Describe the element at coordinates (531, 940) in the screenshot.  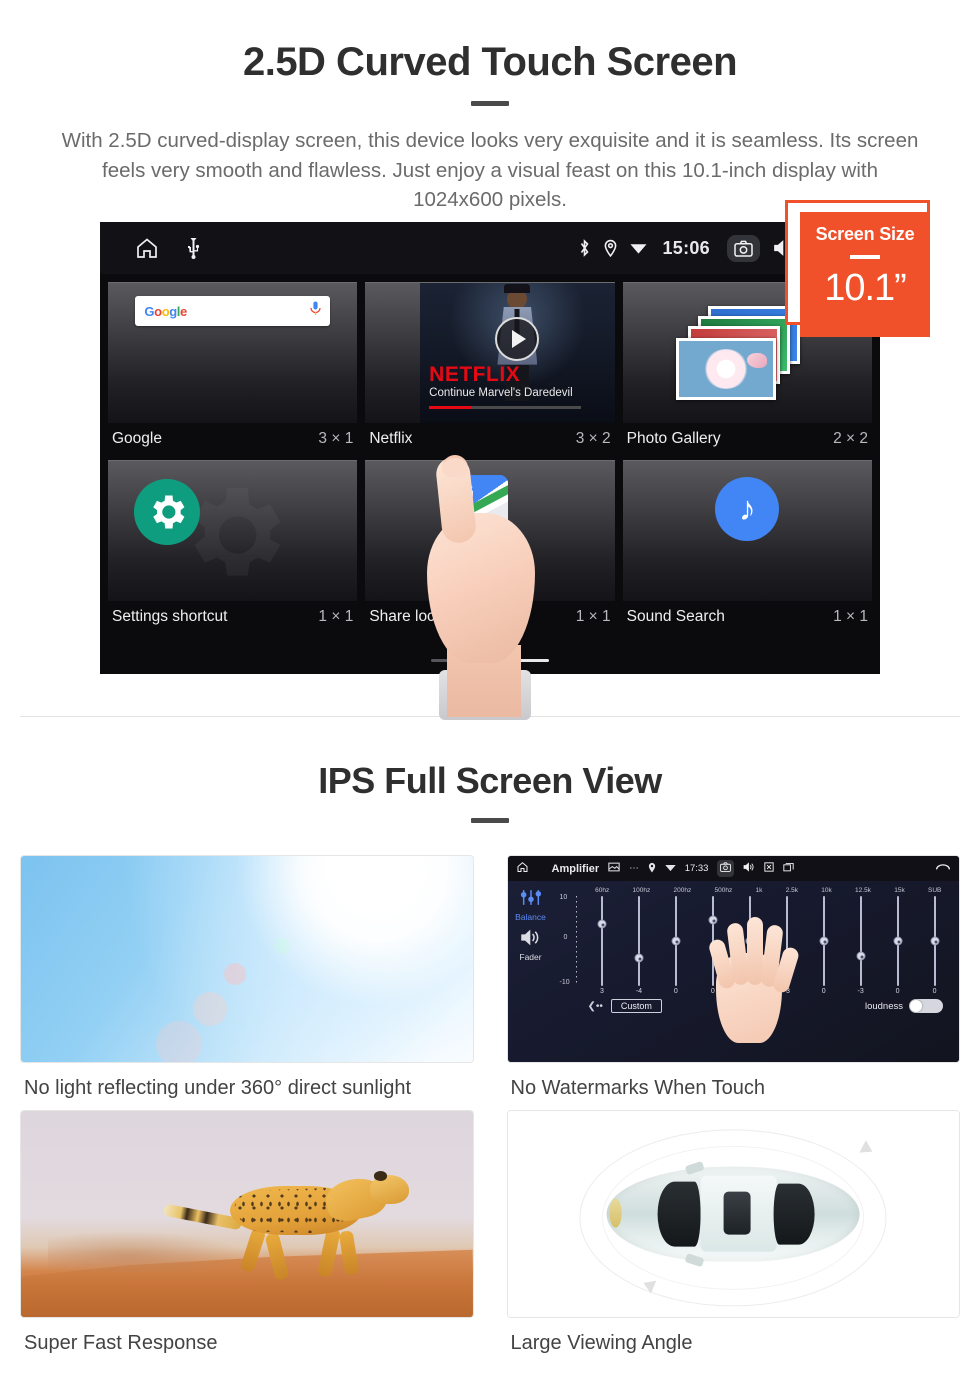
I see `fader-icon` at that location.